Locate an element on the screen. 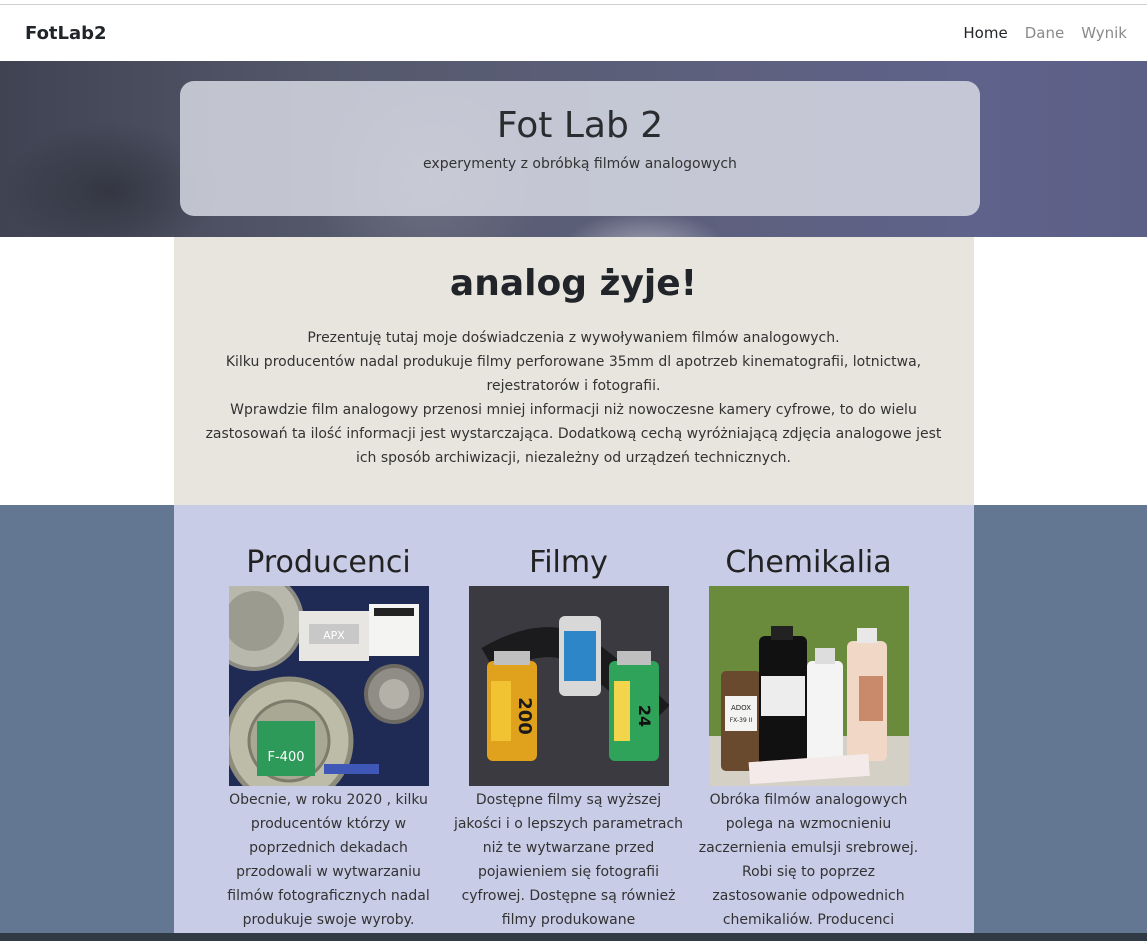 Image resolution: width=1147 pixels, height=941 pixels. chemicals-image: ADOX FX-39 II is located at coordinates (808, 686).